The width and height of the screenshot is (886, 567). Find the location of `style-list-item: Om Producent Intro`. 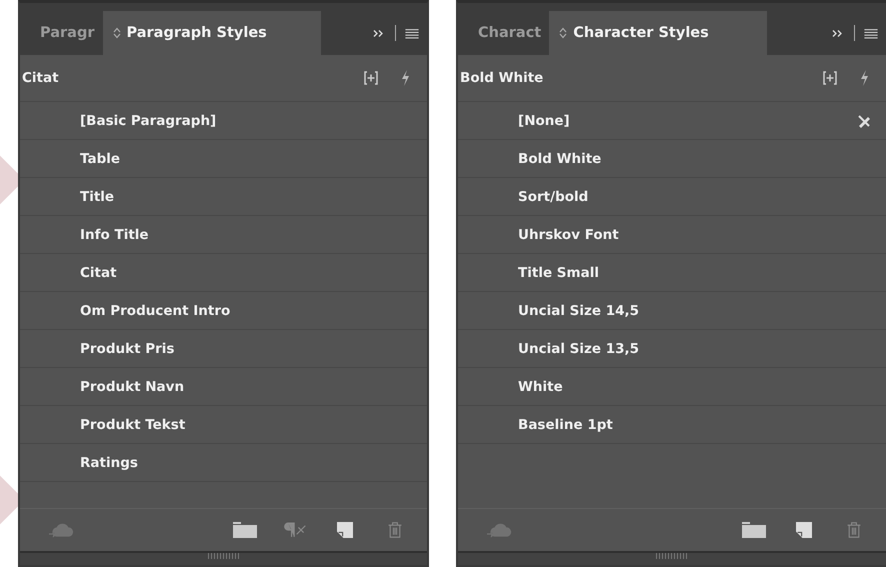

style-list-item: Om Producent Intro is located at coordinates (247, 310).